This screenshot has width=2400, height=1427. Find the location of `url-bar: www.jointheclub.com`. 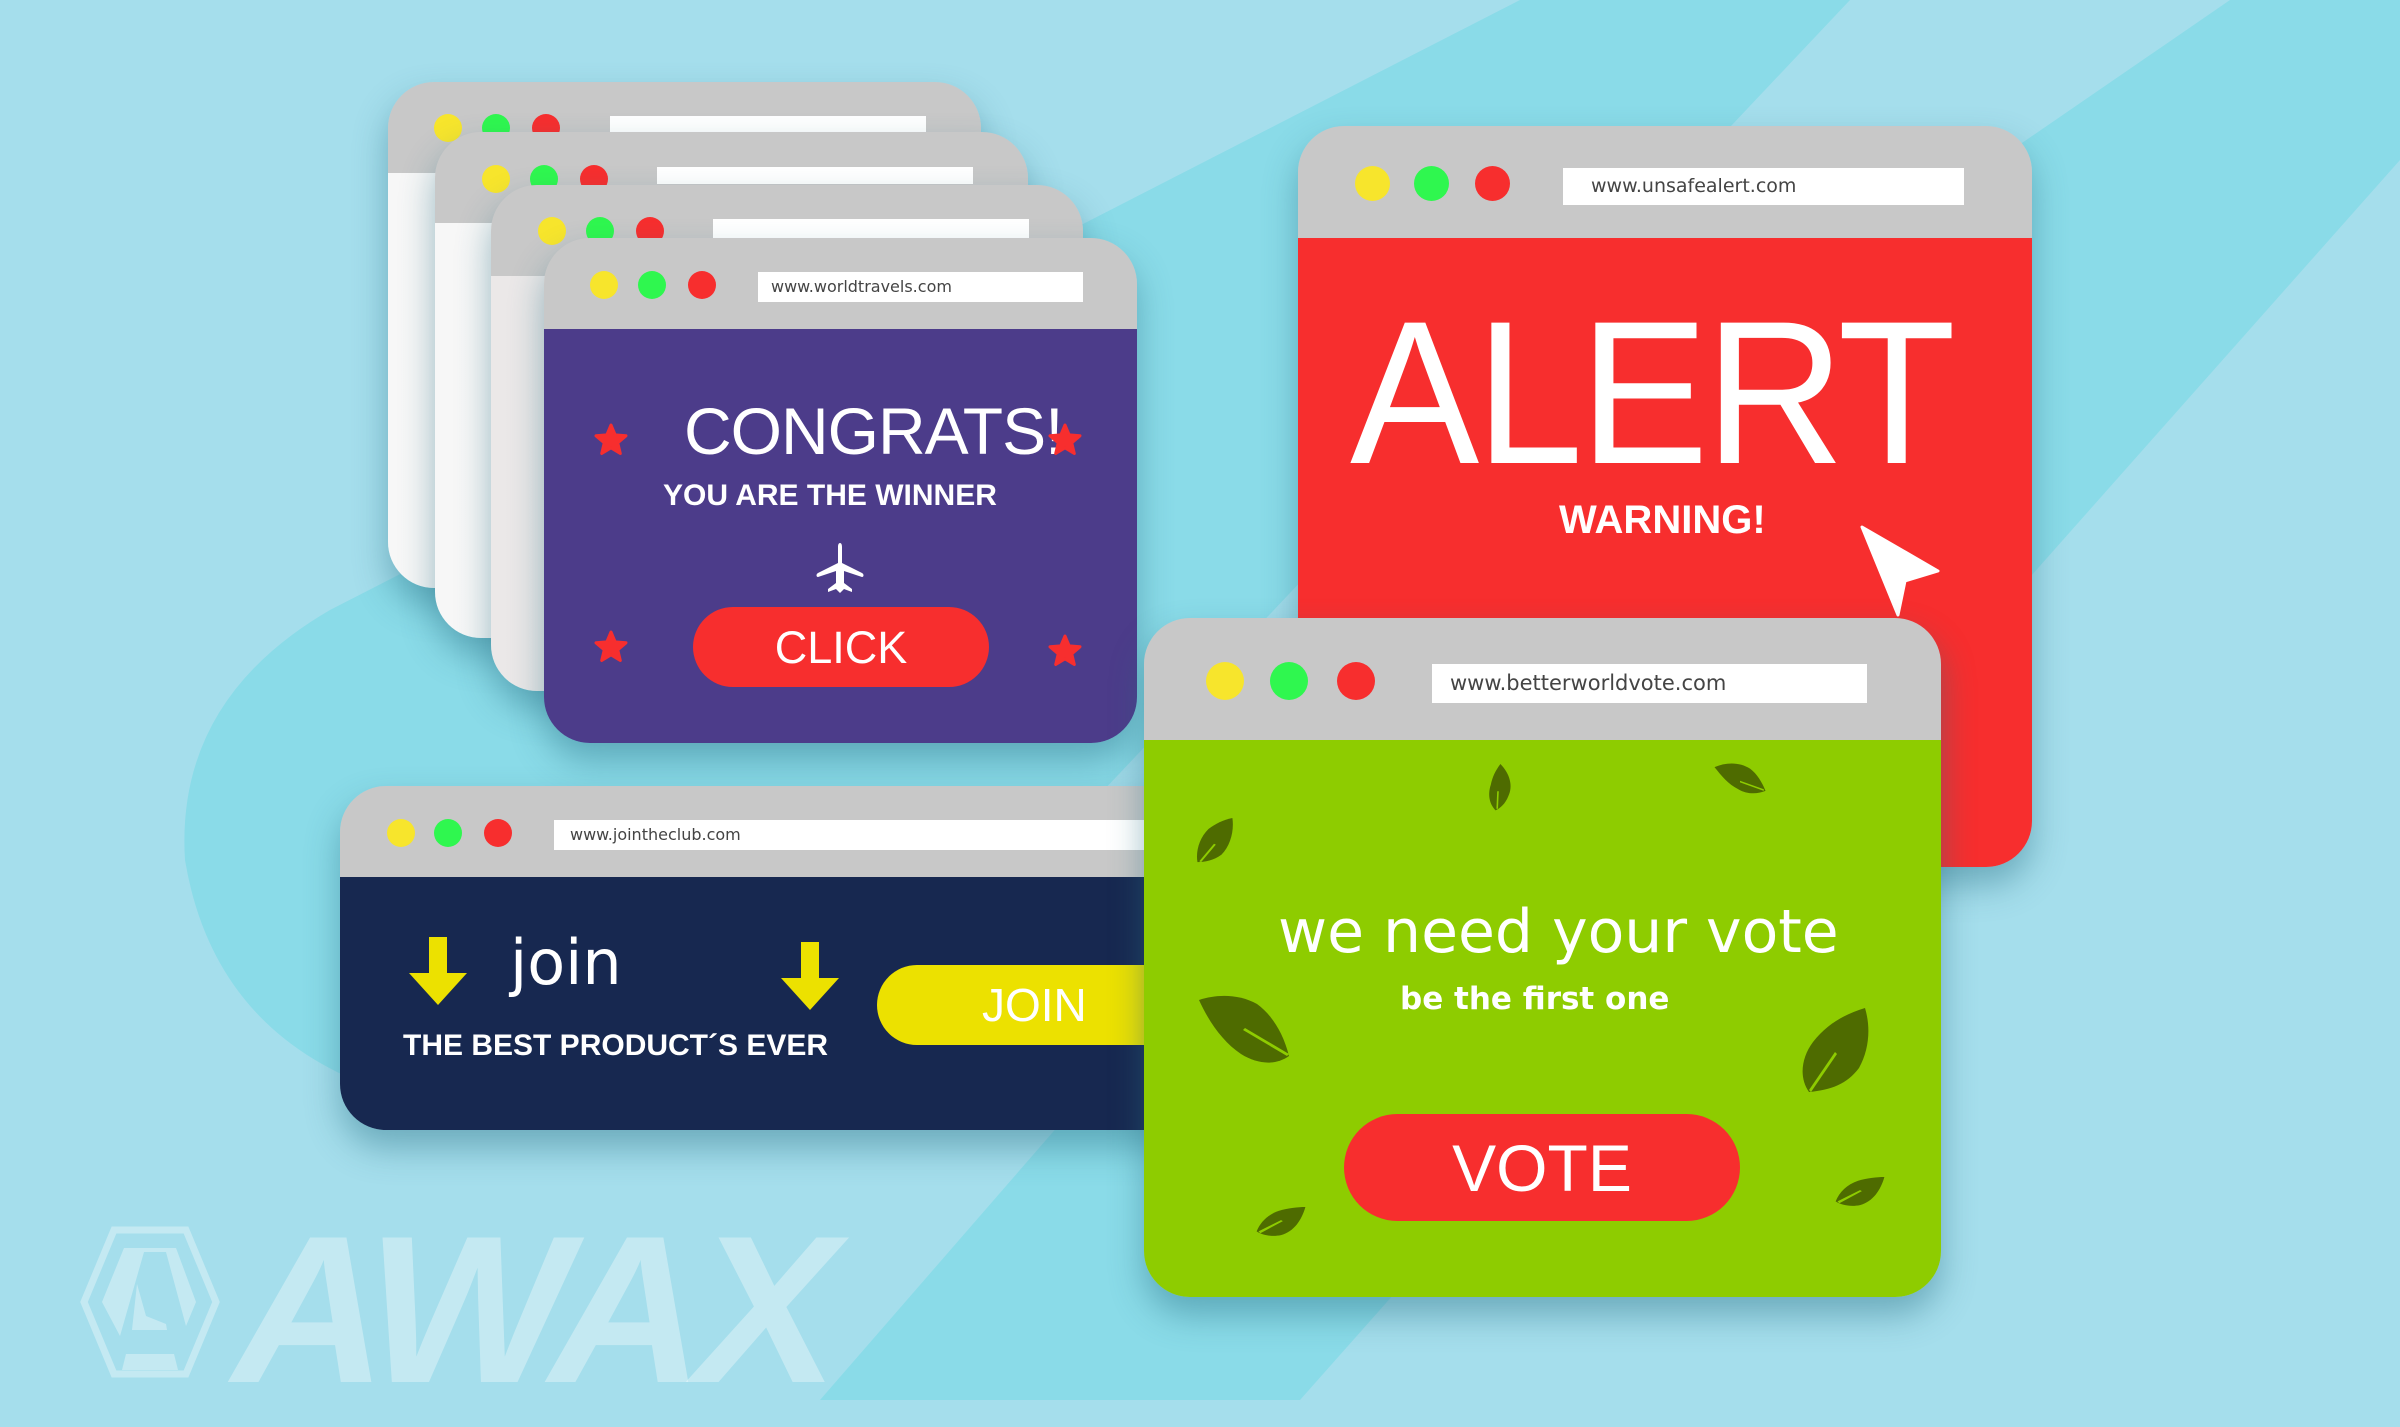

url-bar: www.jointheclub.com is located at coordinates (864, 835).